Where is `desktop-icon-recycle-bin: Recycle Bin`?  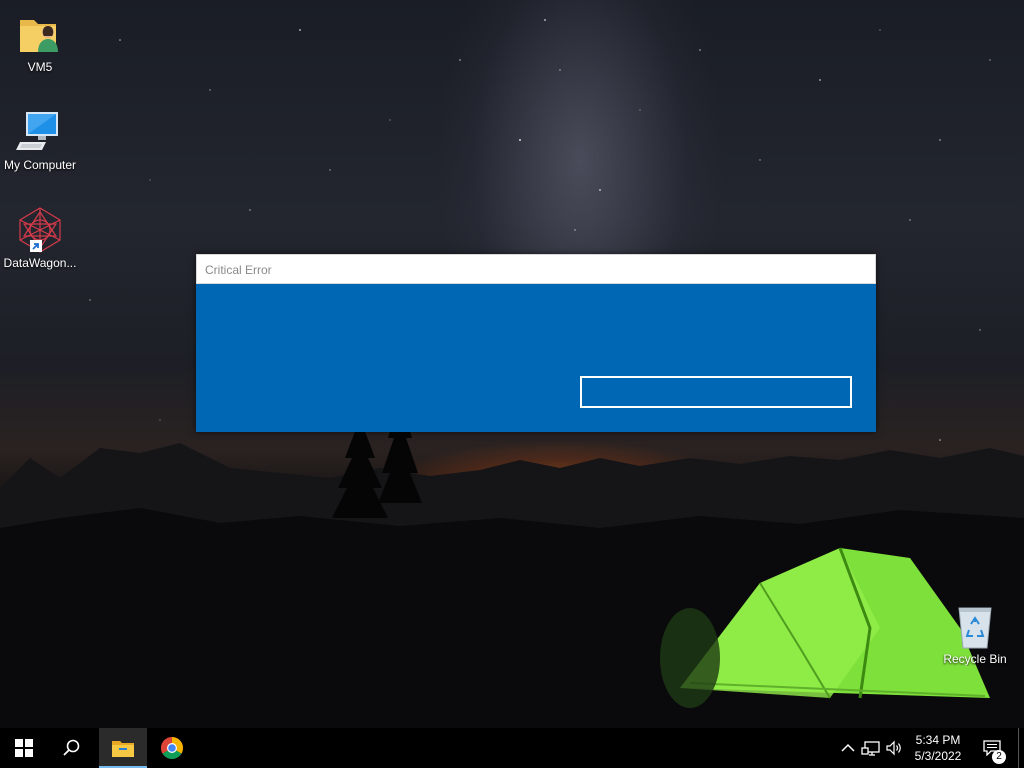
desktop-icon-recycle-bin: Recycle Bin is located at coordinates (975, 634).